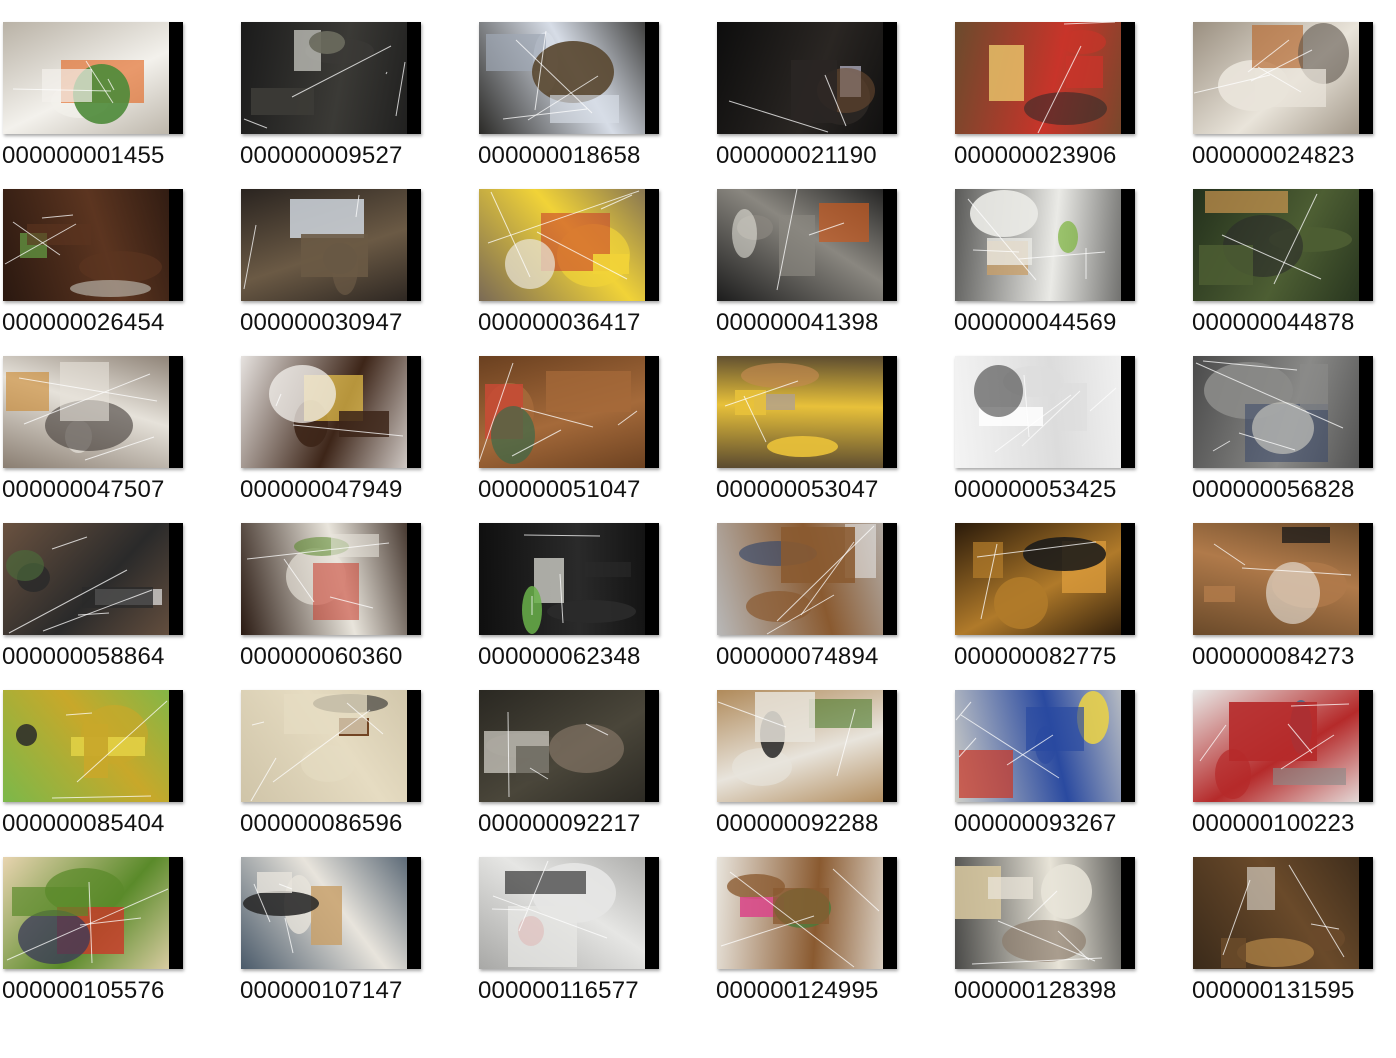 The image size is (1396, 1058). I want to click on file-name-label: 000000047949, so click(321, 489).